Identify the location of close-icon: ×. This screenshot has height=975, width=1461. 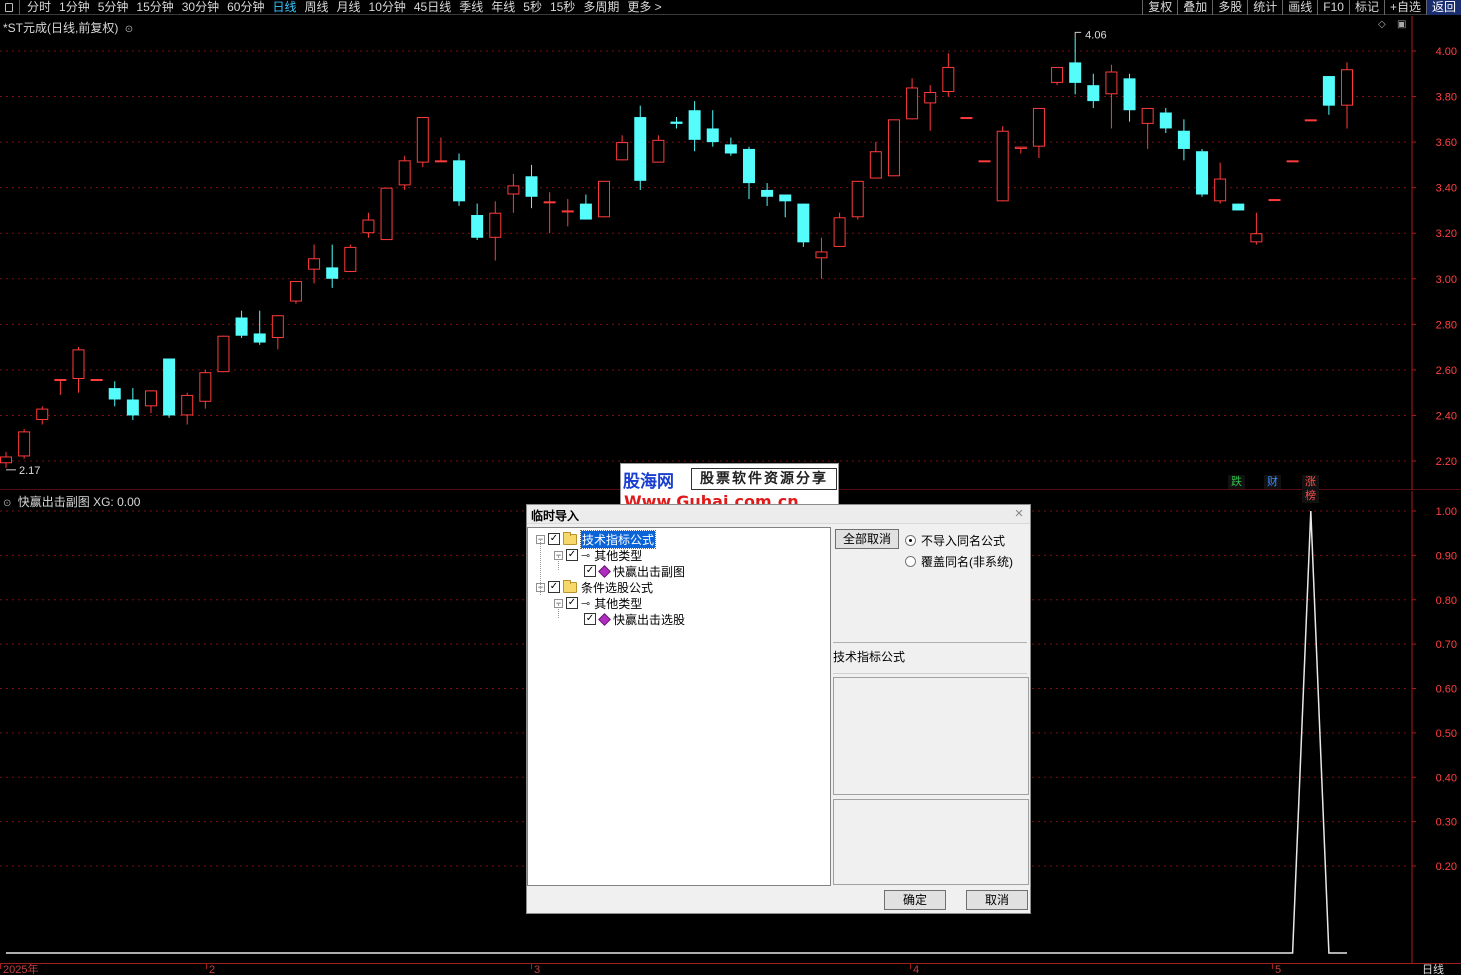
(1019, 514).